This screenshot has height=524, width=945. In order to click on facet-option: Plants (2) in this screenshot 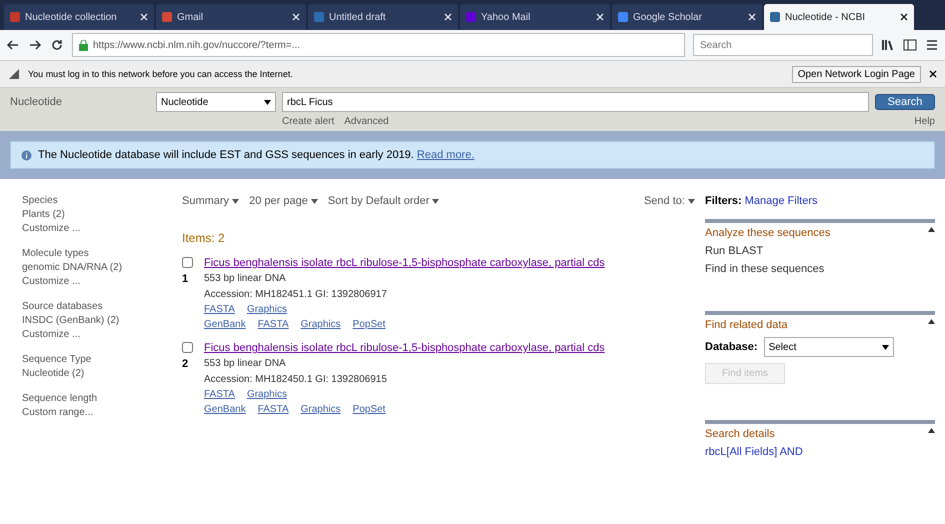, I will do `click(97, 214)`.